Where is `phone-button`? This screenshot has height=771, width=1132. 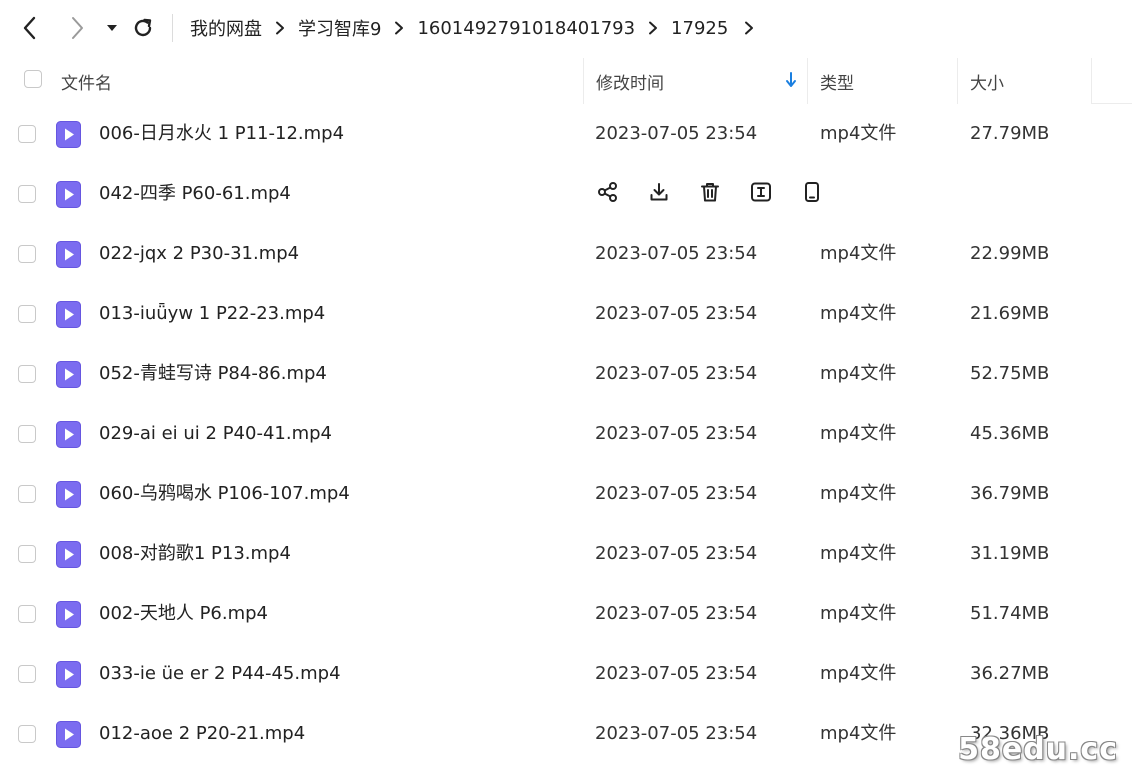
phone-button is located at coordinates (812, 194).